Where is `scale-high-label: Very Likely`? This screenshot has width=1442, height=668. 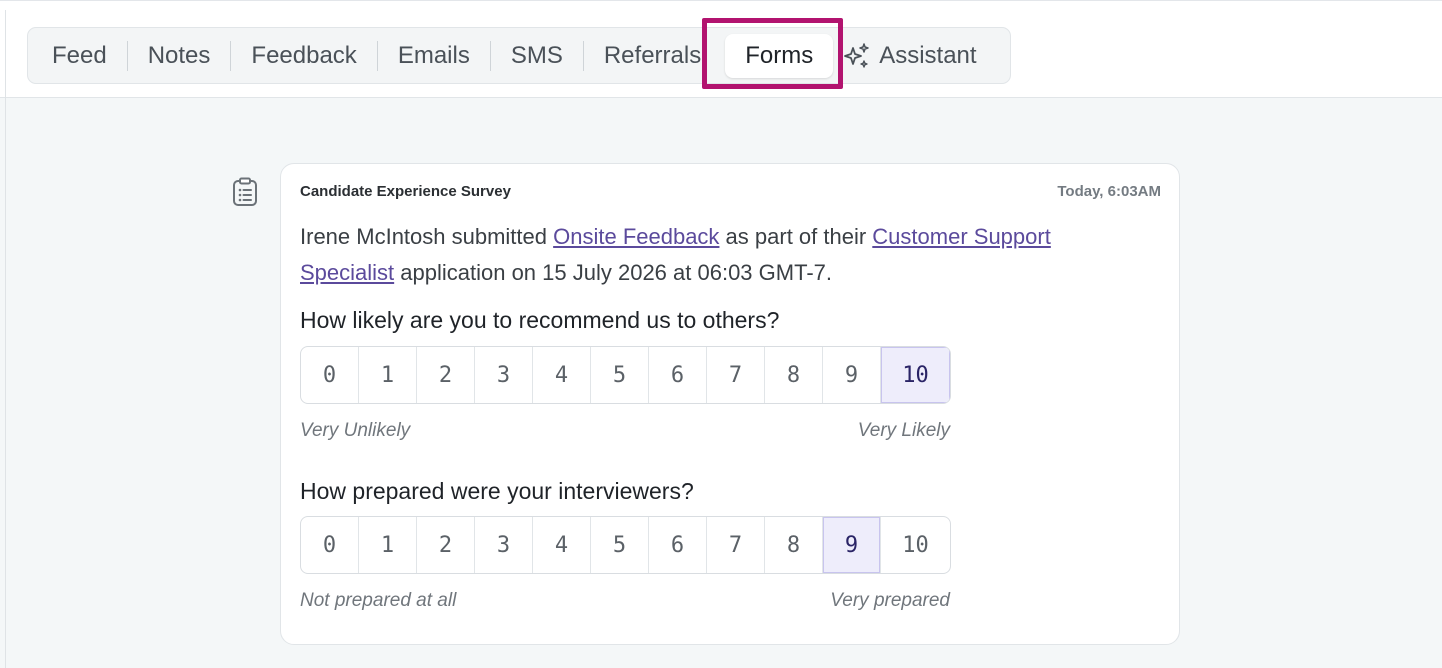 scale-high-label: Very Likely is located at coordinates (903, 430).